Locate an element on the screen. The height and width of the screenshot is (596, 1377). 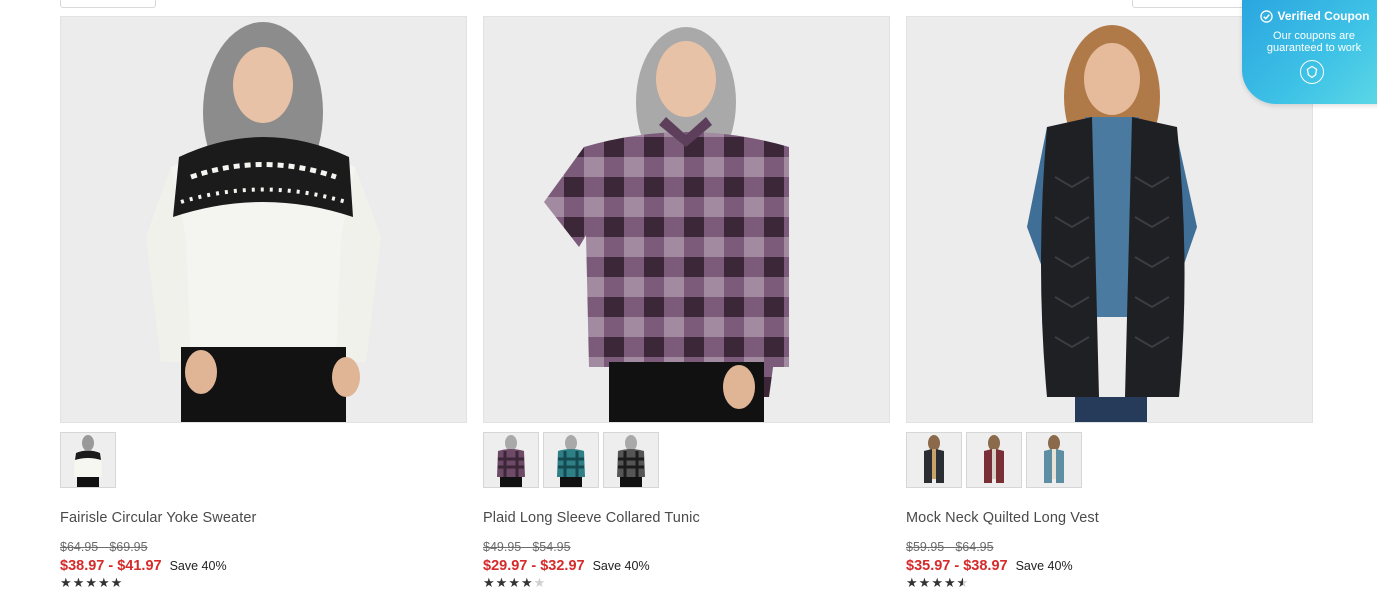
sale-price: $38.97 - $41.97 is located at coordinates (111, 566).